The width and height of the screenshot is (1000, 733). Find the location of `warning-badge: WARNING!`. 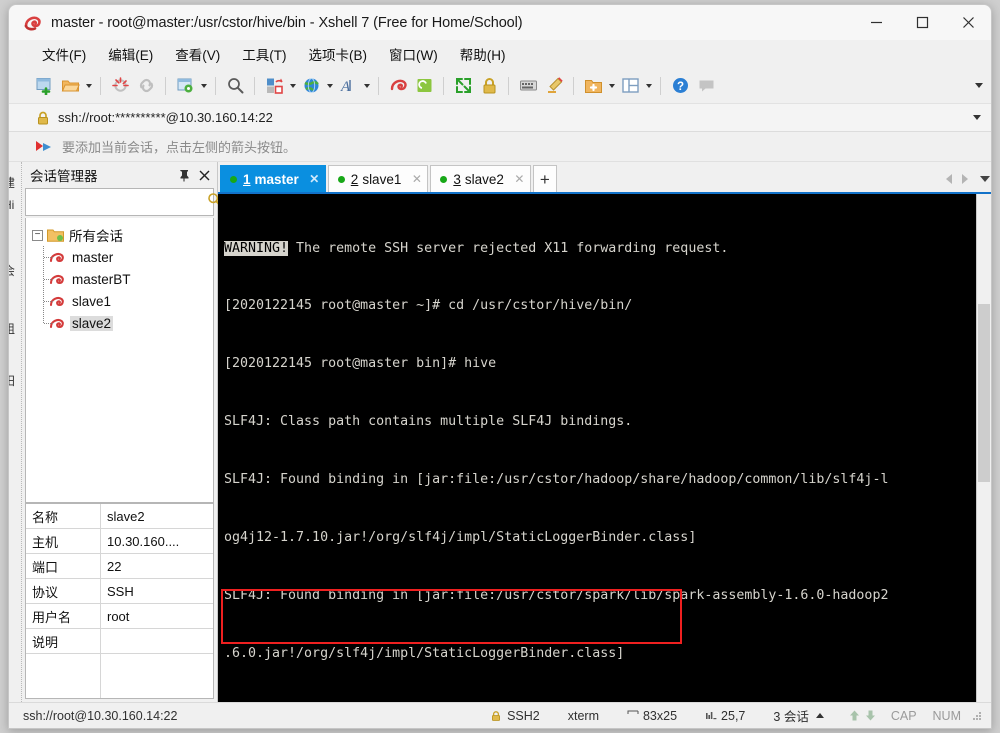

warning-badge: WARNING! is located at coordinates (256, 248).